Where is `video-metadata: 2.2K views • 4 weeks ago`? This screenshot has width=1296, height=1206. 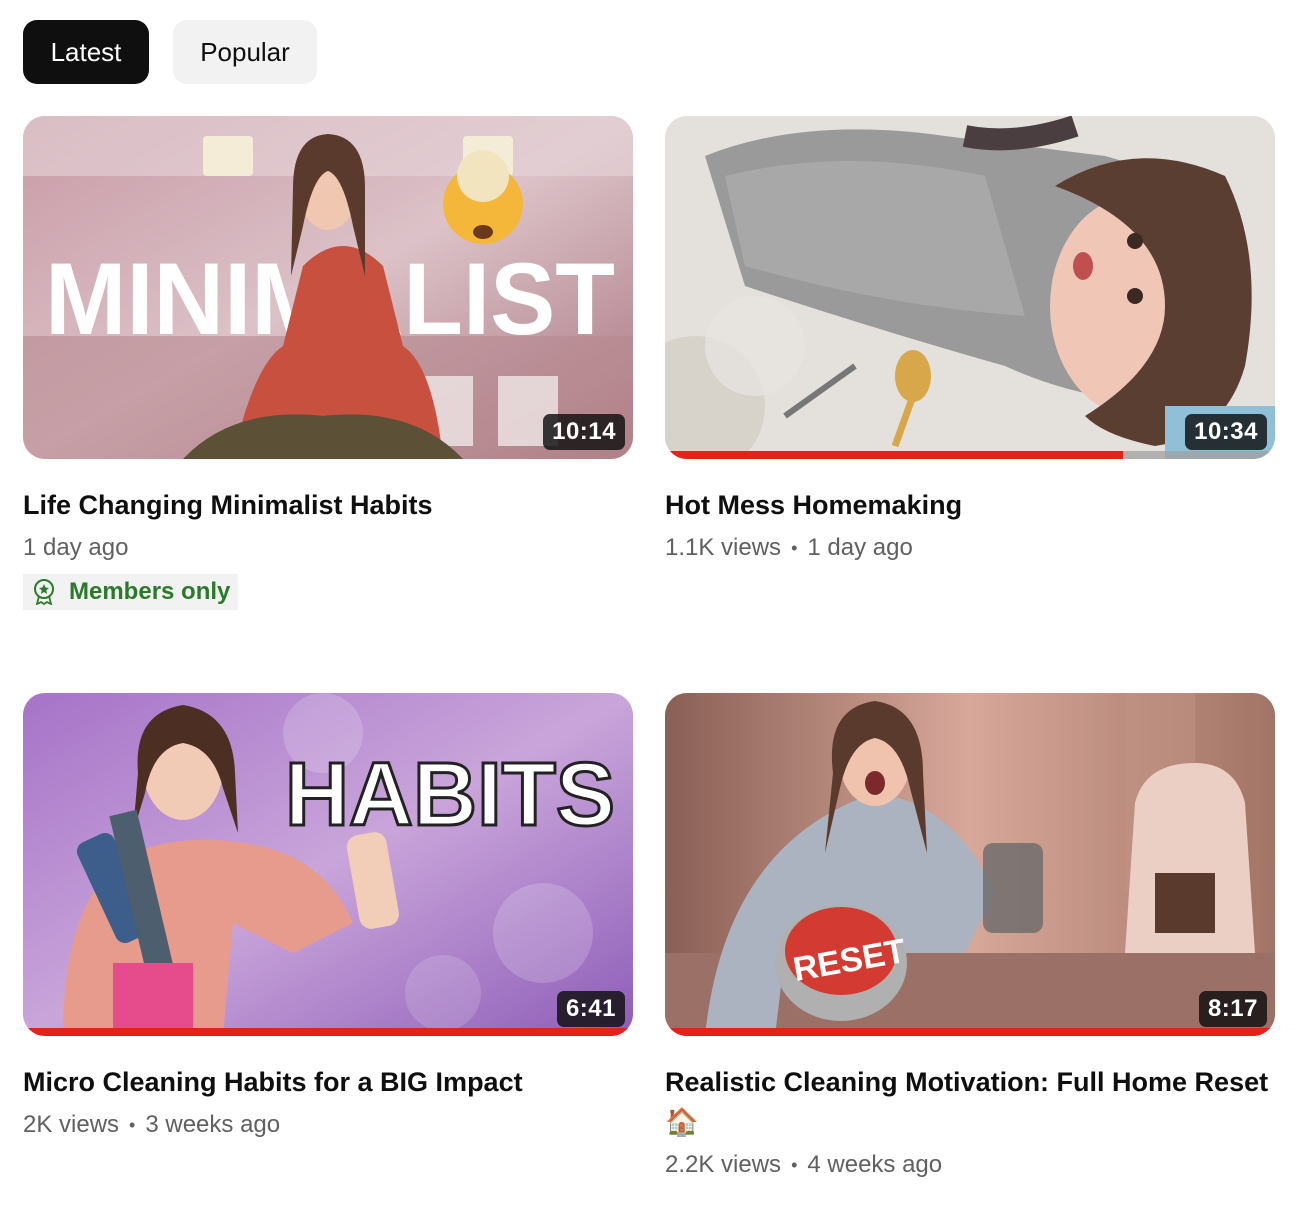
video-metadata: 2.2K views • 4 weeks ago is located at coordinates (970, 1165).